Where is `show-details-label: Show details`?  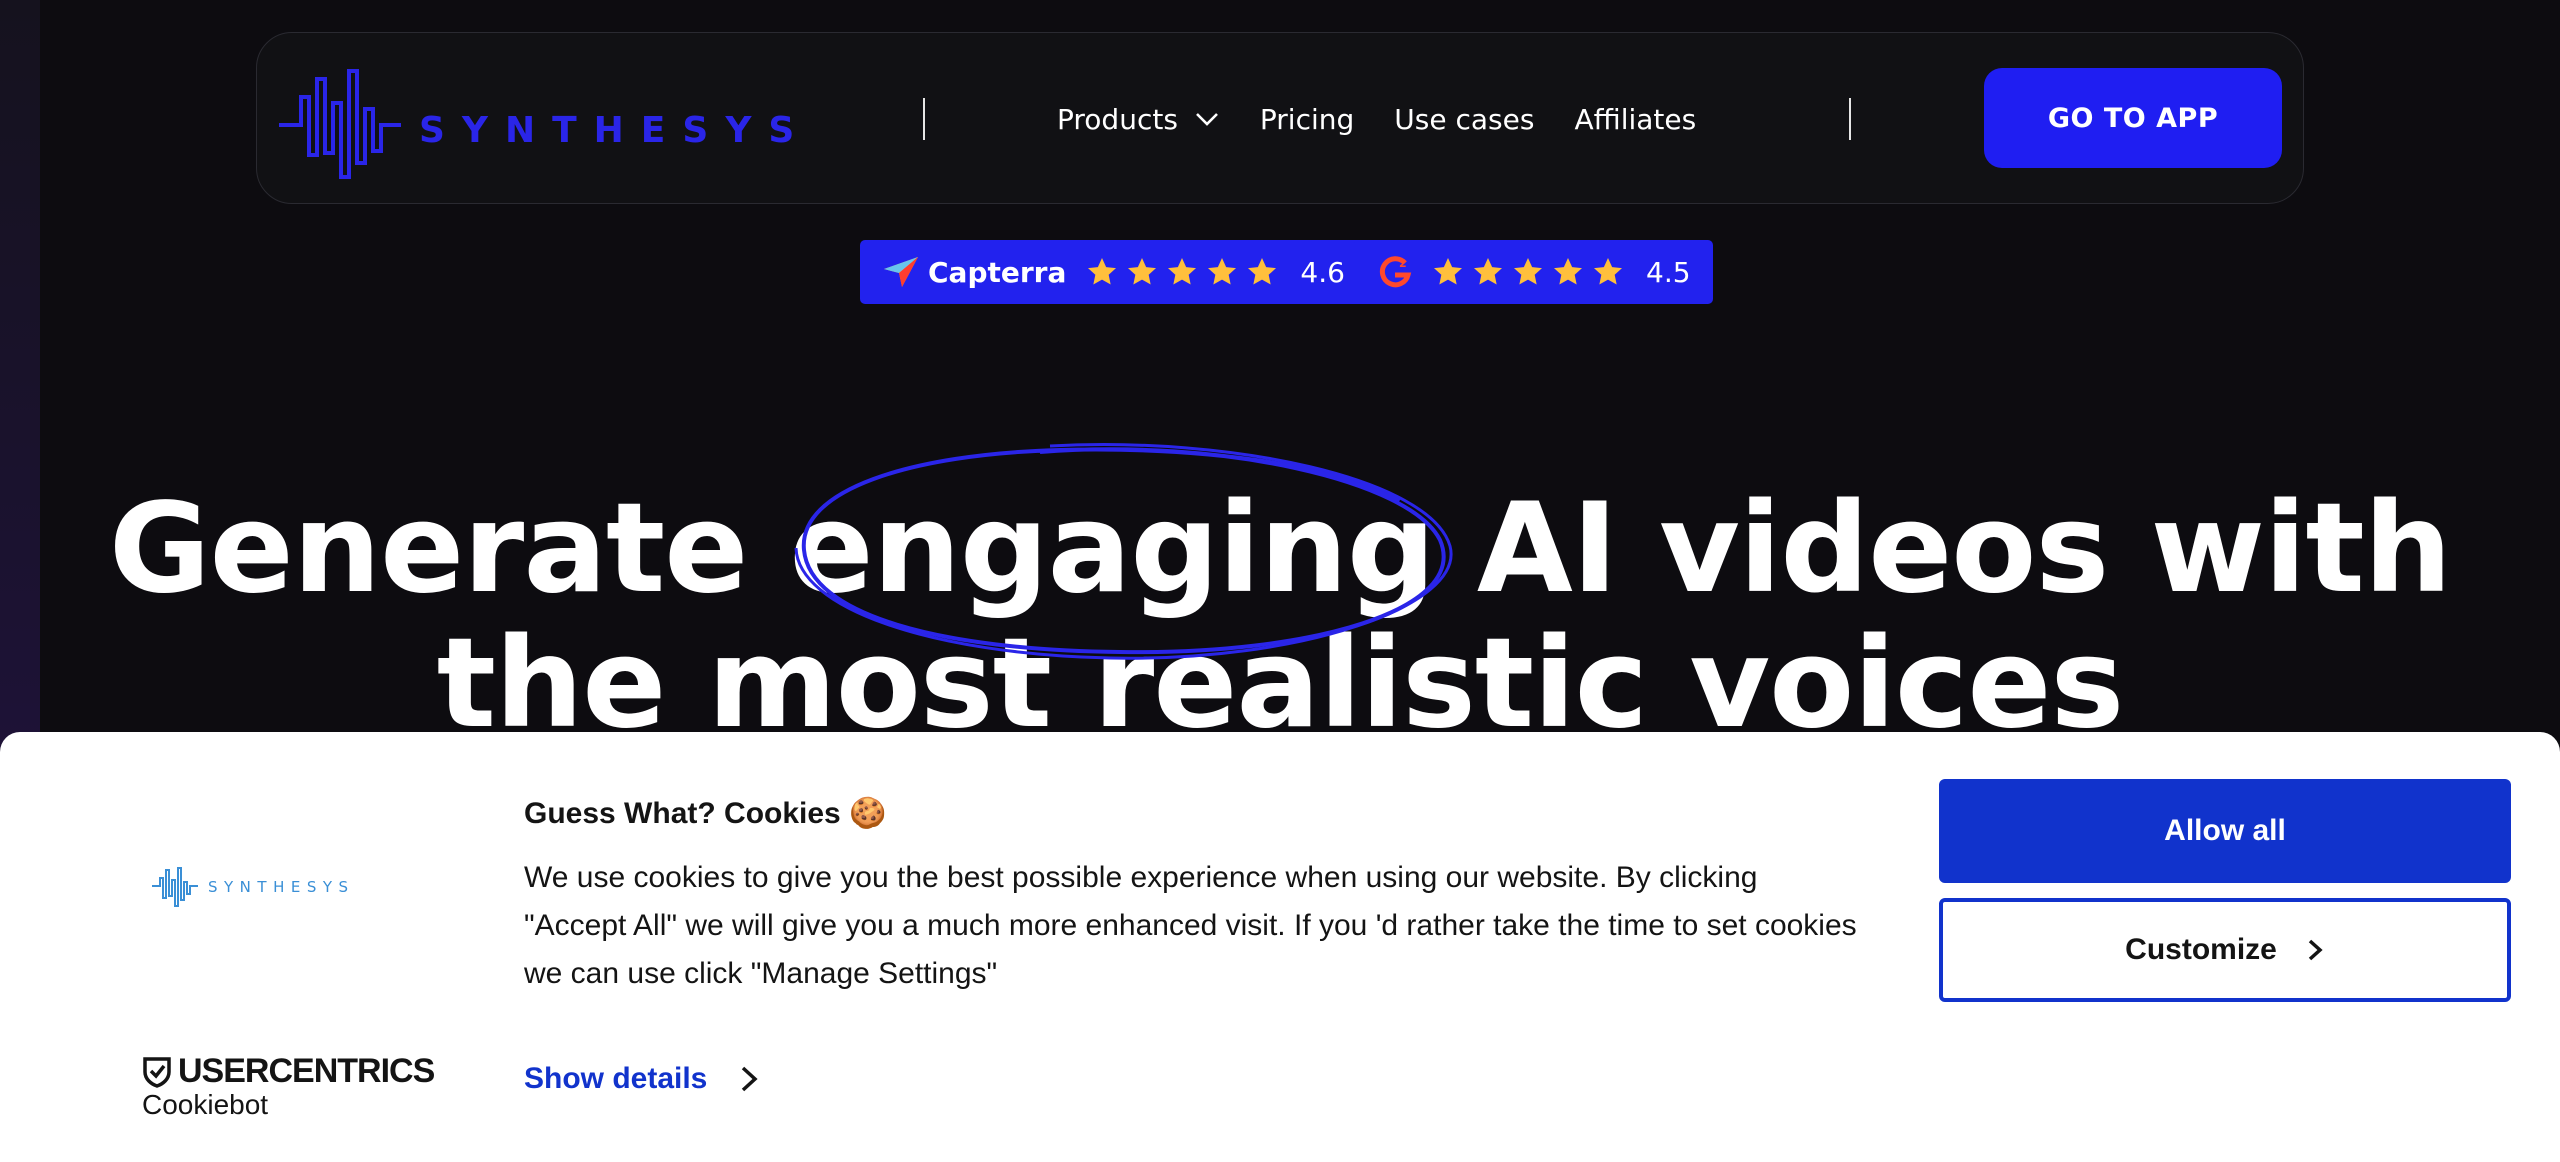
show-details-label: Show details is located at coordinates (616, 1078).